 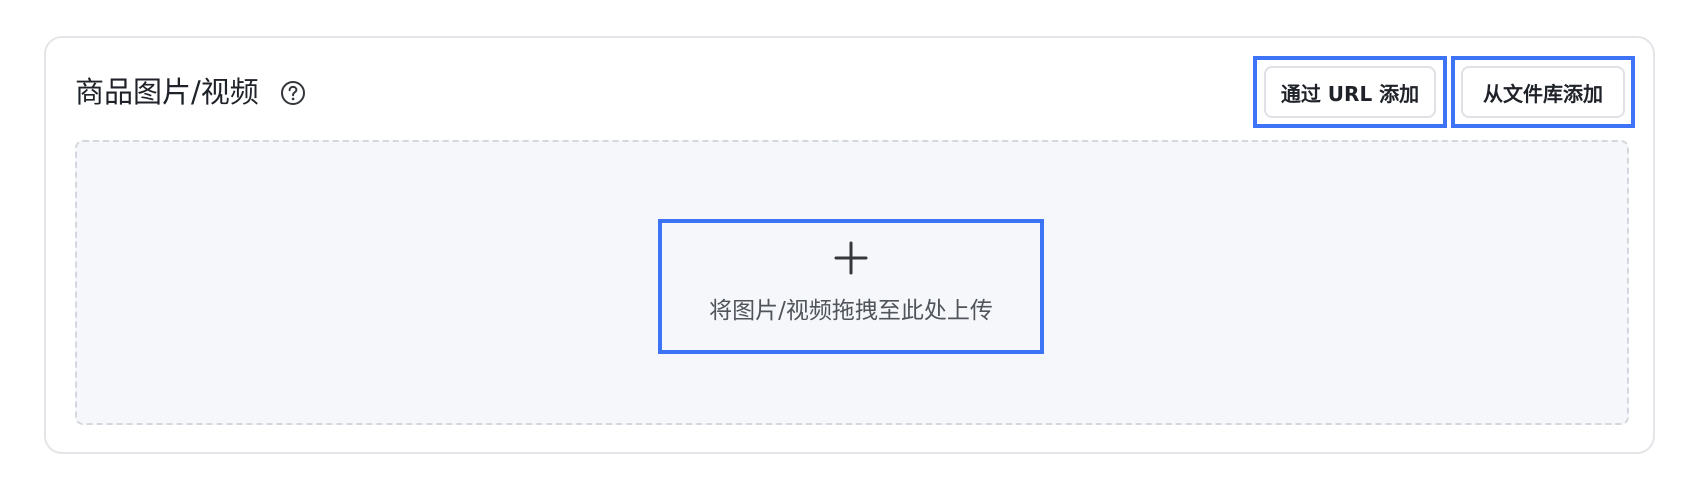 What do you see at coordinates (851, 286) in the screenshot?
I see `dropzone-hint-highlight` at bounding box center [851, 286].